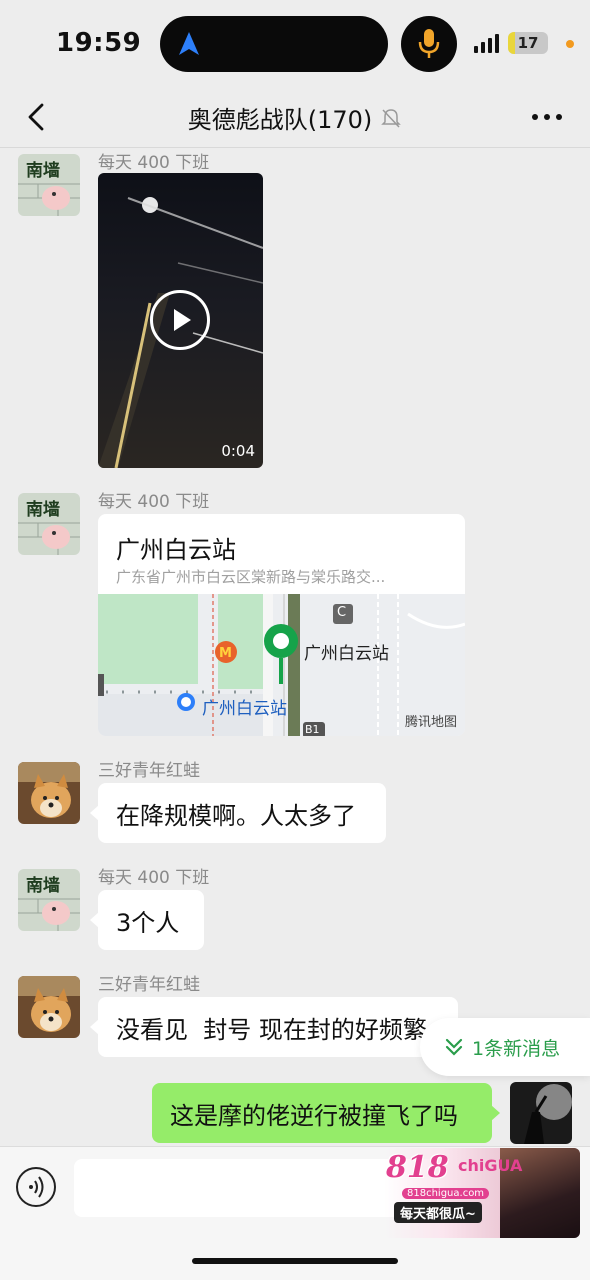 The image size is (590, 1280). I want to click on new-messages-button: 1条新消息, so click(505, 1047).